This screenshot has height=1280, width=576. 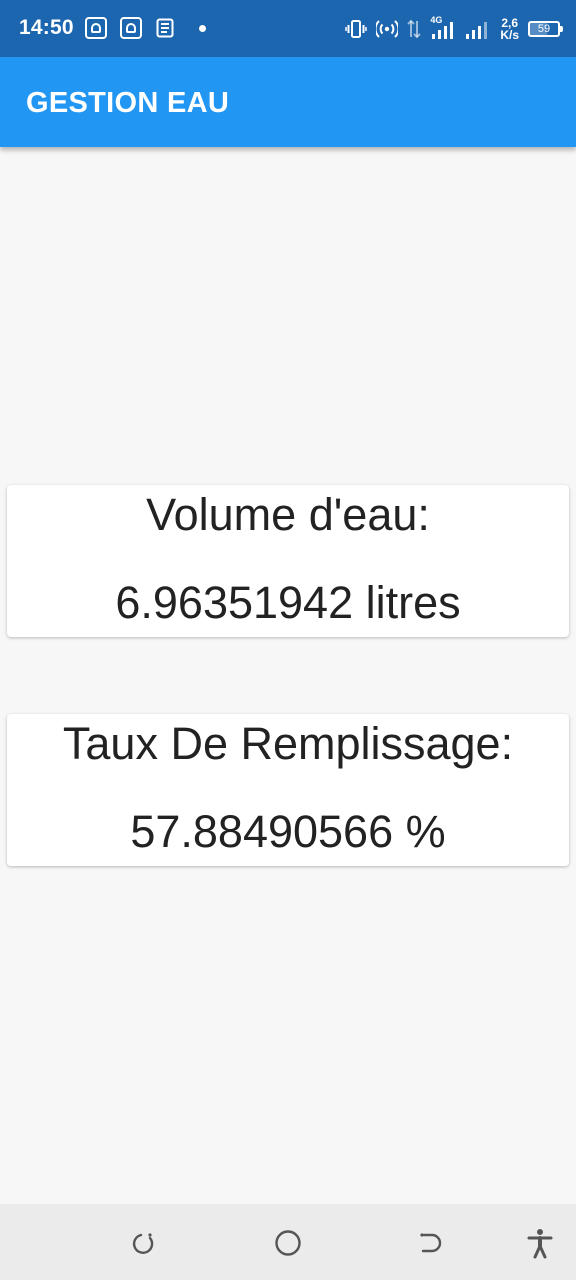 What do you see at coordinates (288, 514) in the screenshot?
I see `volume-label: Volume d'eau:` at bounding box center [288, 514].